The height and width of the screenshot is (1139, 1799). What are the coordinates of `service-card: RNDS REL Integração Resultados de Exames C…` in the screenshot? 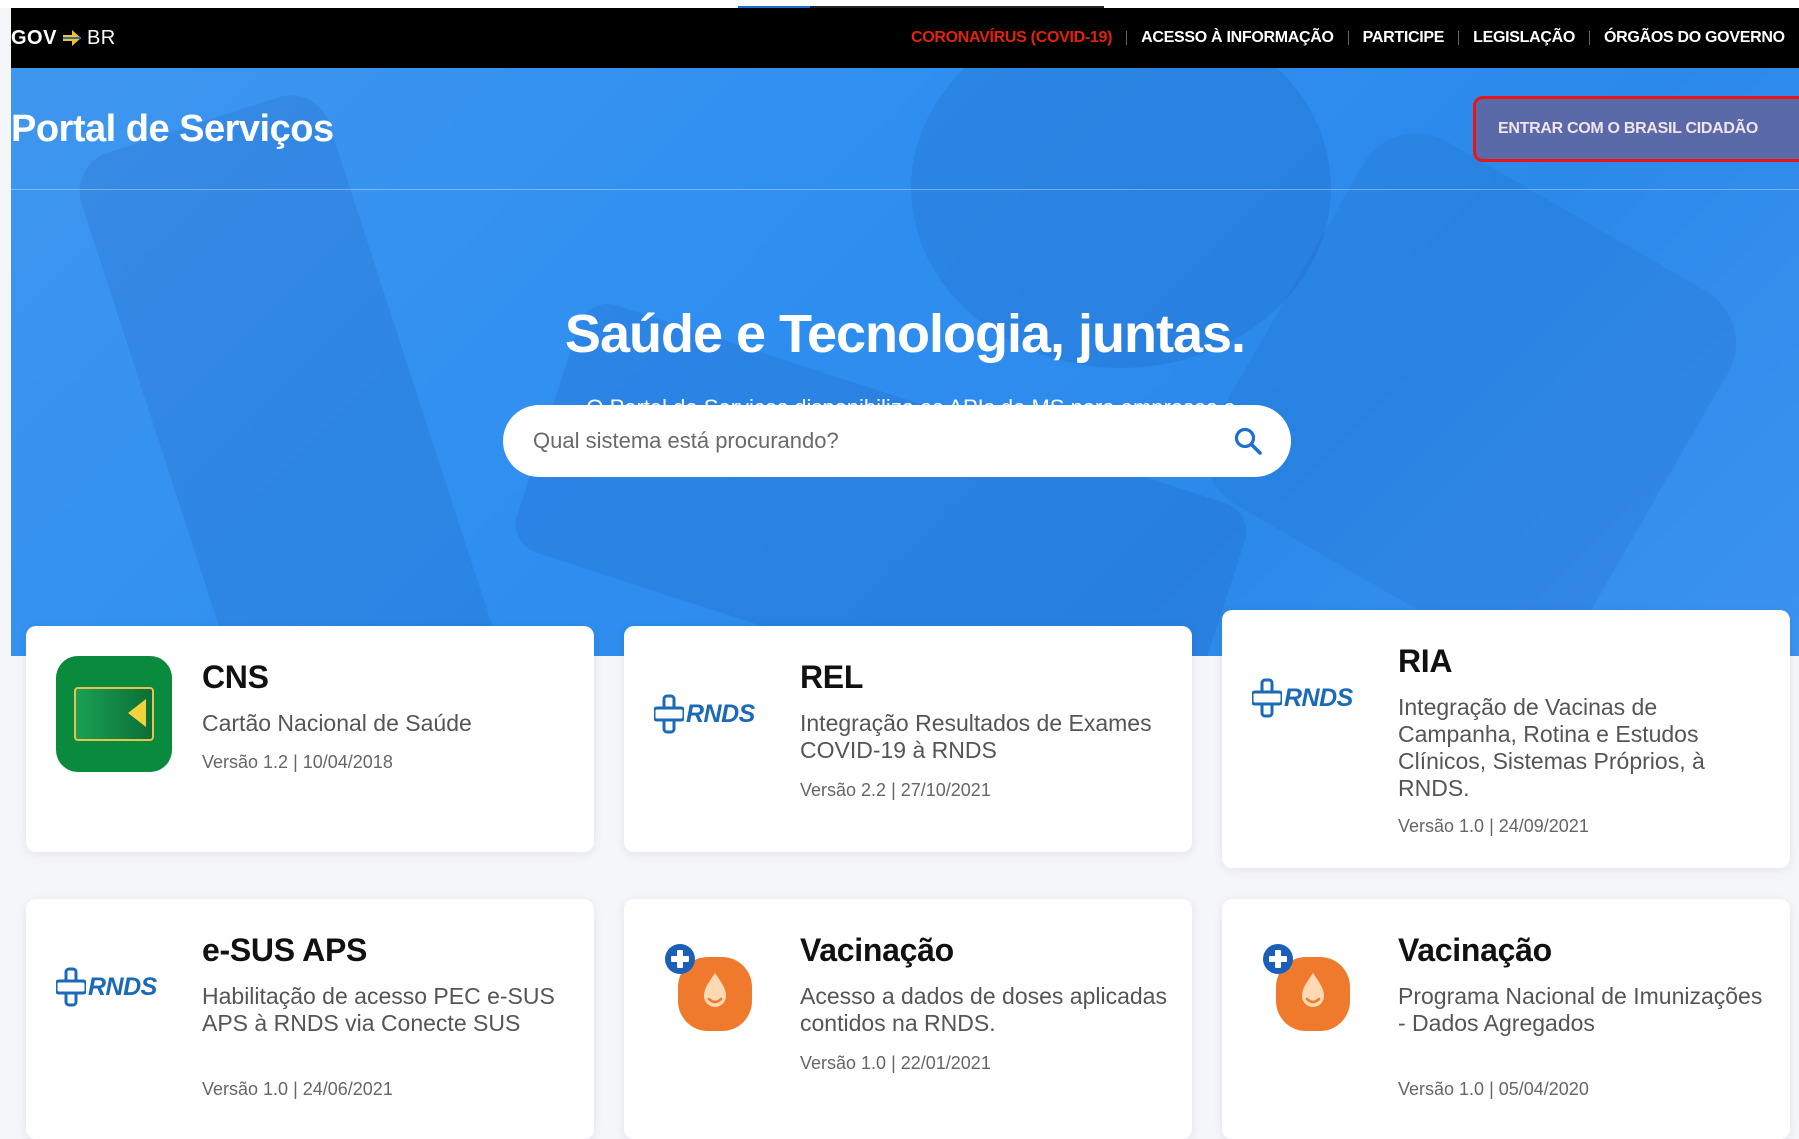 It's located at (908, 739).